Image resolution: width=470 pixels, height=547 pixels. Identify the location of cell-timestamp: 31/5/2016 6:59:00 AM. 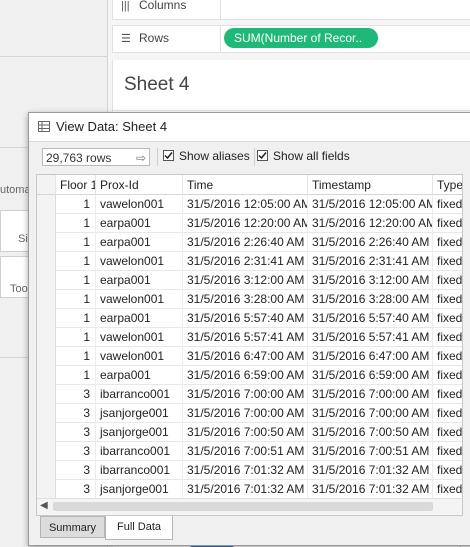
(370, 375).